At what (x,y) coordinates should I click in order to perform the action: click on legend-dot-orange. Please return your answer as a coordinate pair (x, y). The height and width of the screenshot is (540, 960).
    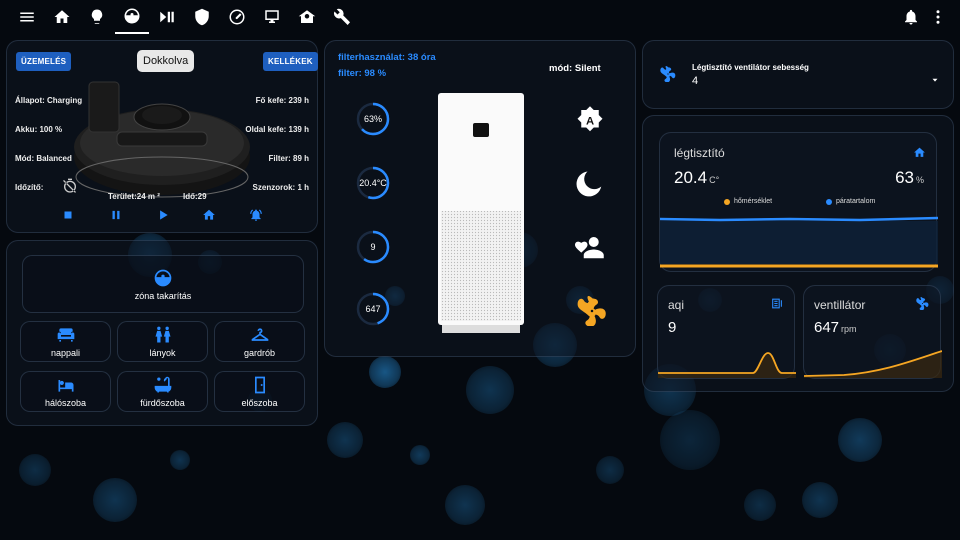
    Looking at the image, I should click on (727, 201).